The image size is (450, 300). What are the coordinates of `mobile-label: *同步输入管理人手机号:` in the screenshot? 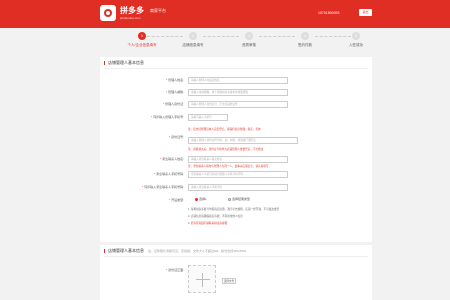 It's located at (167, 117).